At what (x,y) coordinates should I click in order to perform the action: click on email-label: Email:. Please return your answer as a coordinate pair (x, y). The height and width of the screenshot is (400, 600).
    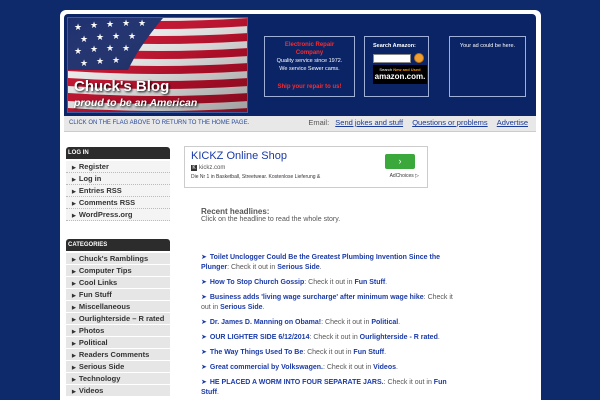
    Looking at the image, I should click on (319, 122).